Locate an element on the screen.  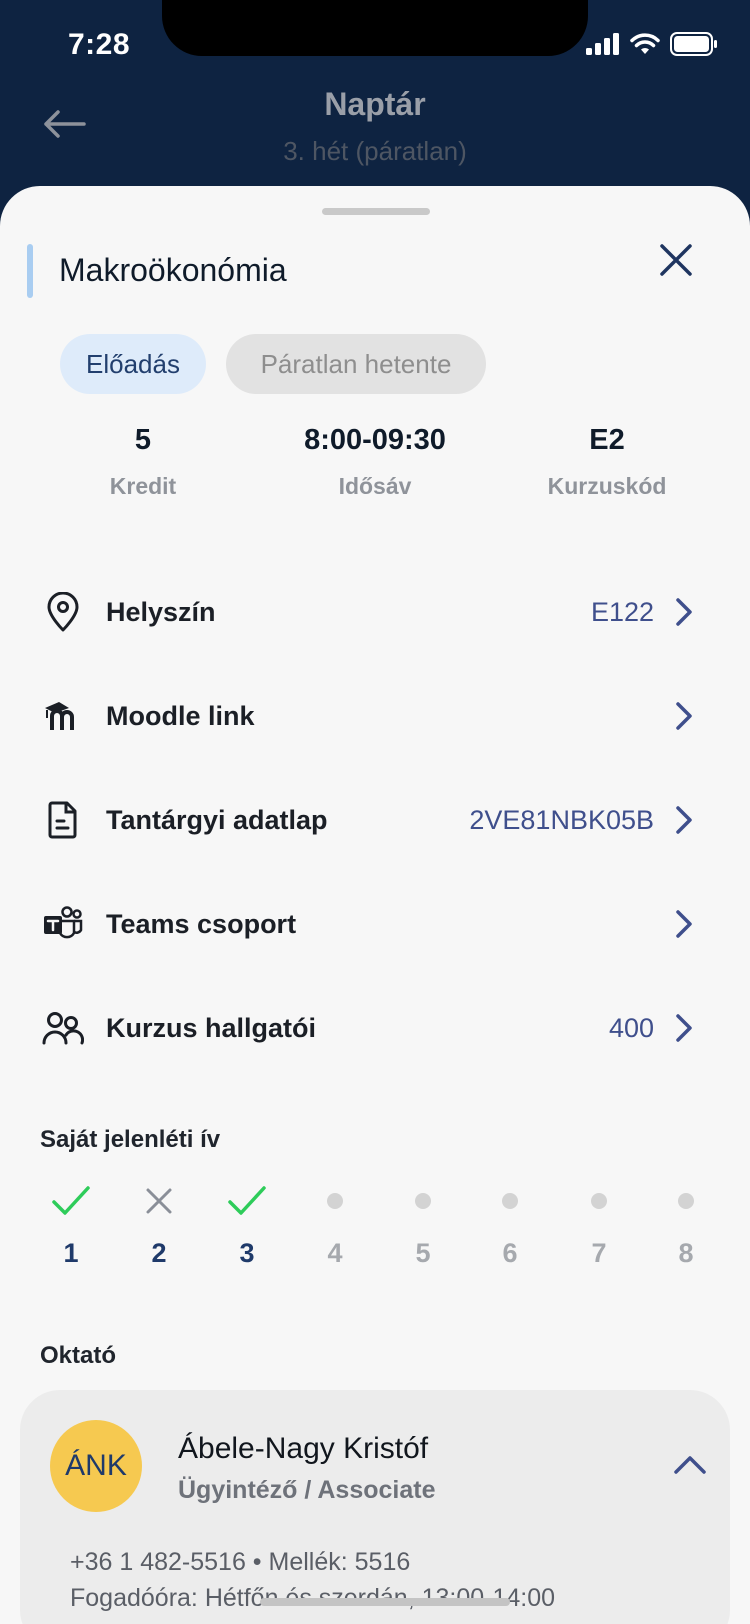
teacher-role: Ügyintéző / Associate is located at coordinates (307, 1490).